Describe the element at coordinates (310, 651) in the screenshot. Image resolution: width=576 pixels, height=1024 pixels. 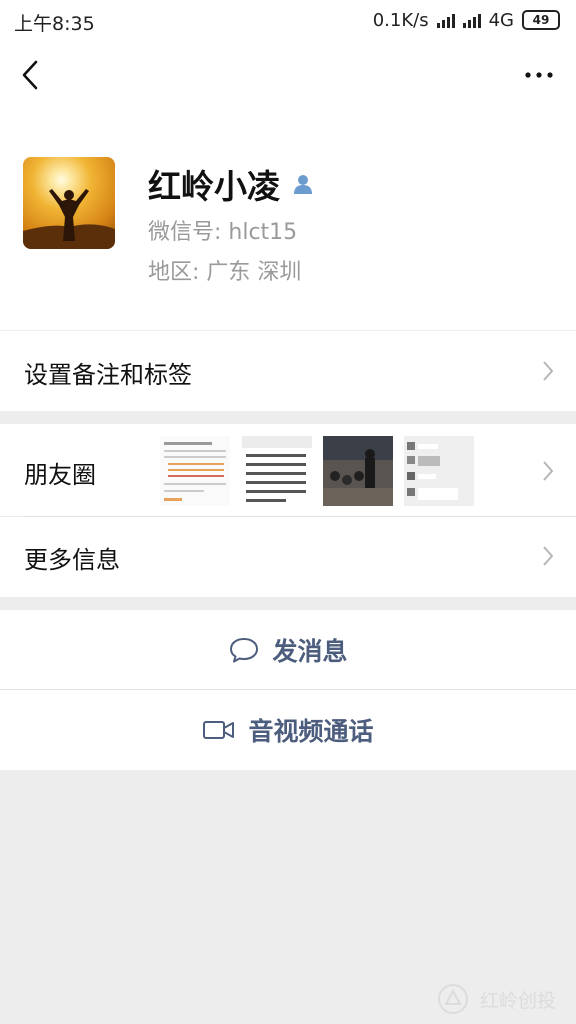
I see `send-message-label: 发消息` at that location.